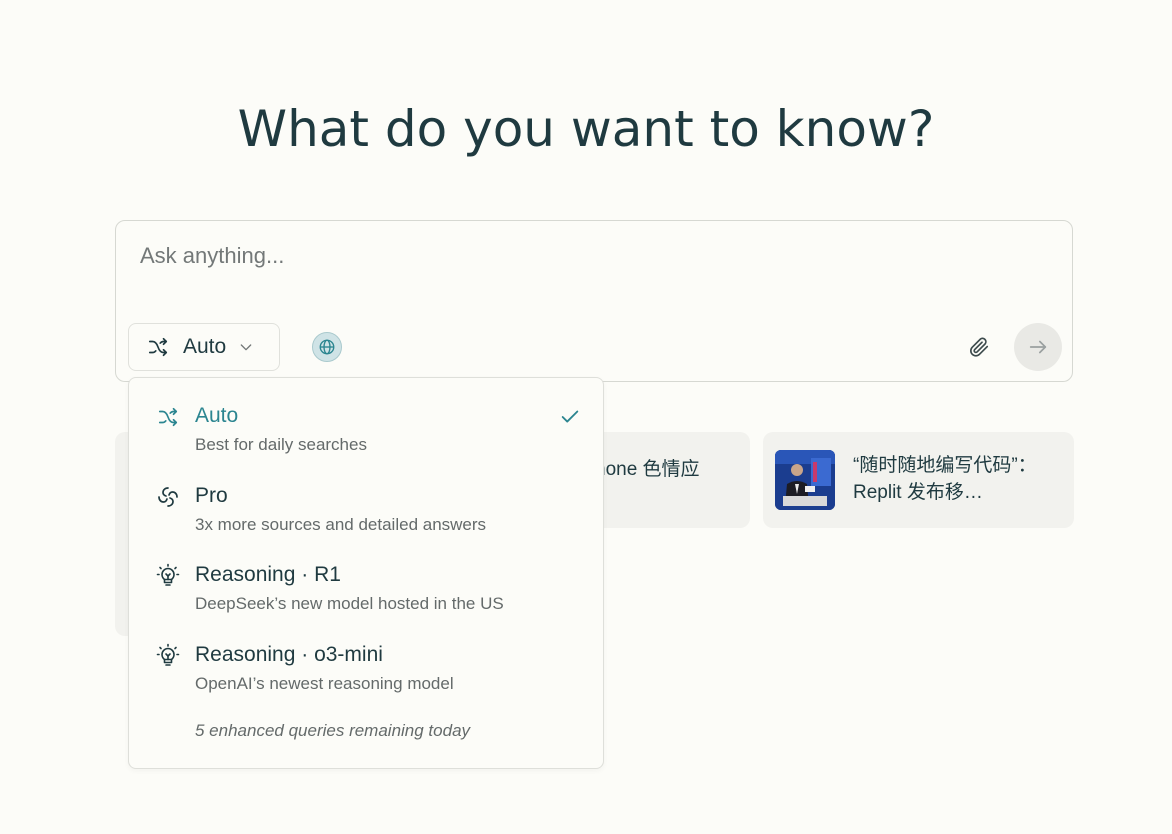 This screenshot has height=834, width=1172. What do you see at coordinates (281, 444) in the screenshot?
I see `mode-option-description: Best for daily searches` at bounding box center [281, 444].